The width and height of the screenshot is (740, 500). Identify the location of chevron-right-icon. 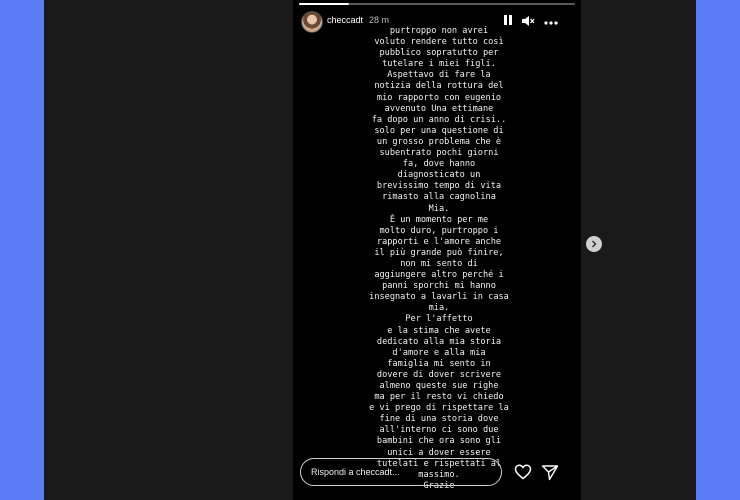
(594, 244).